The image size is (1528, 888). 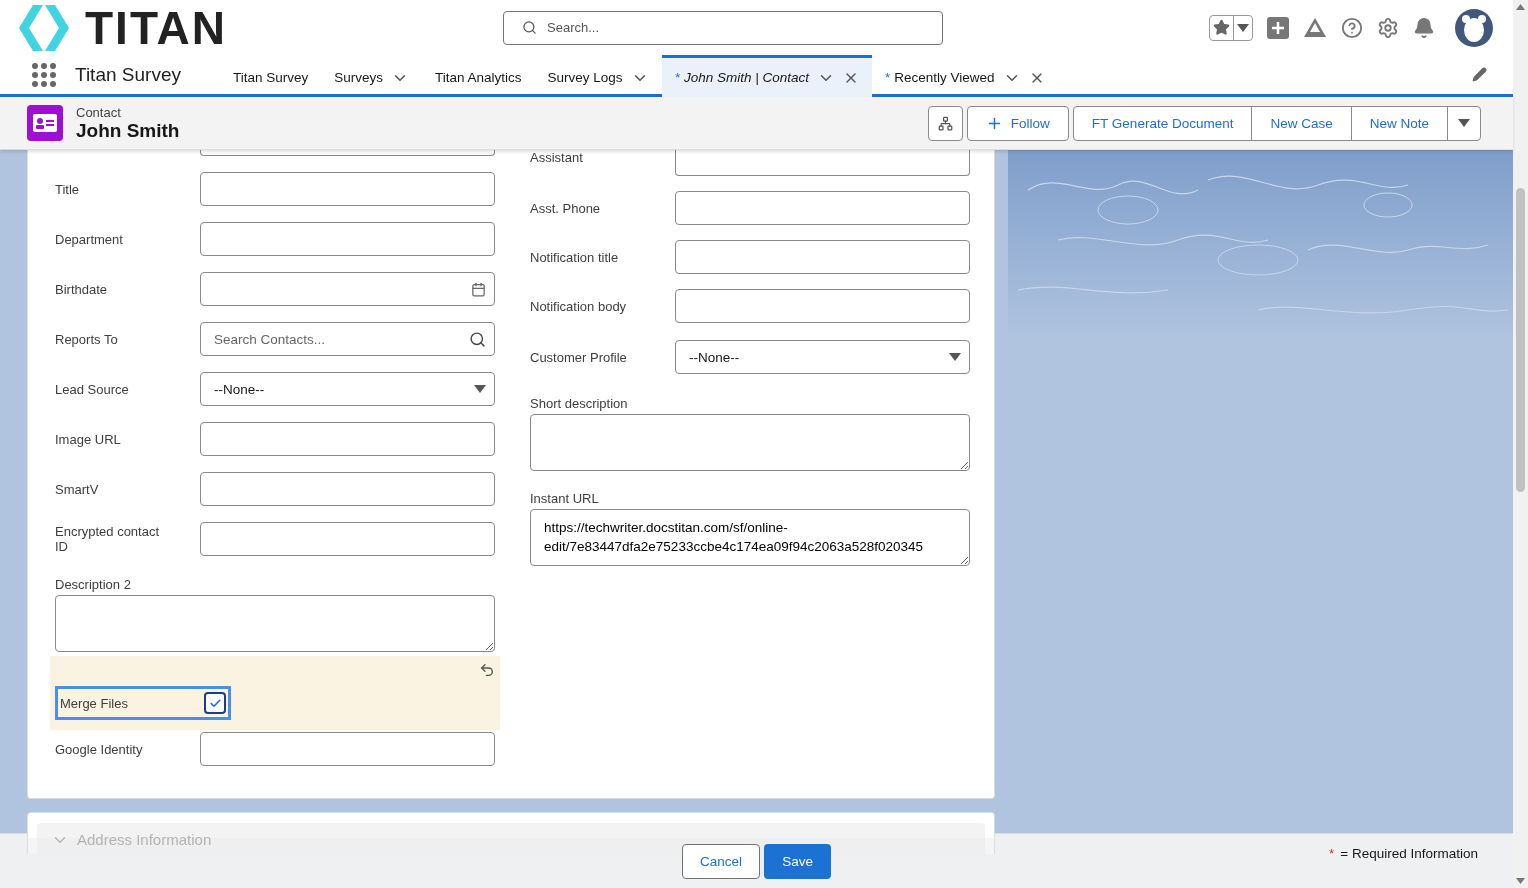 I want to click on required-legend: = Required Information, so click(x=1409, y=853).